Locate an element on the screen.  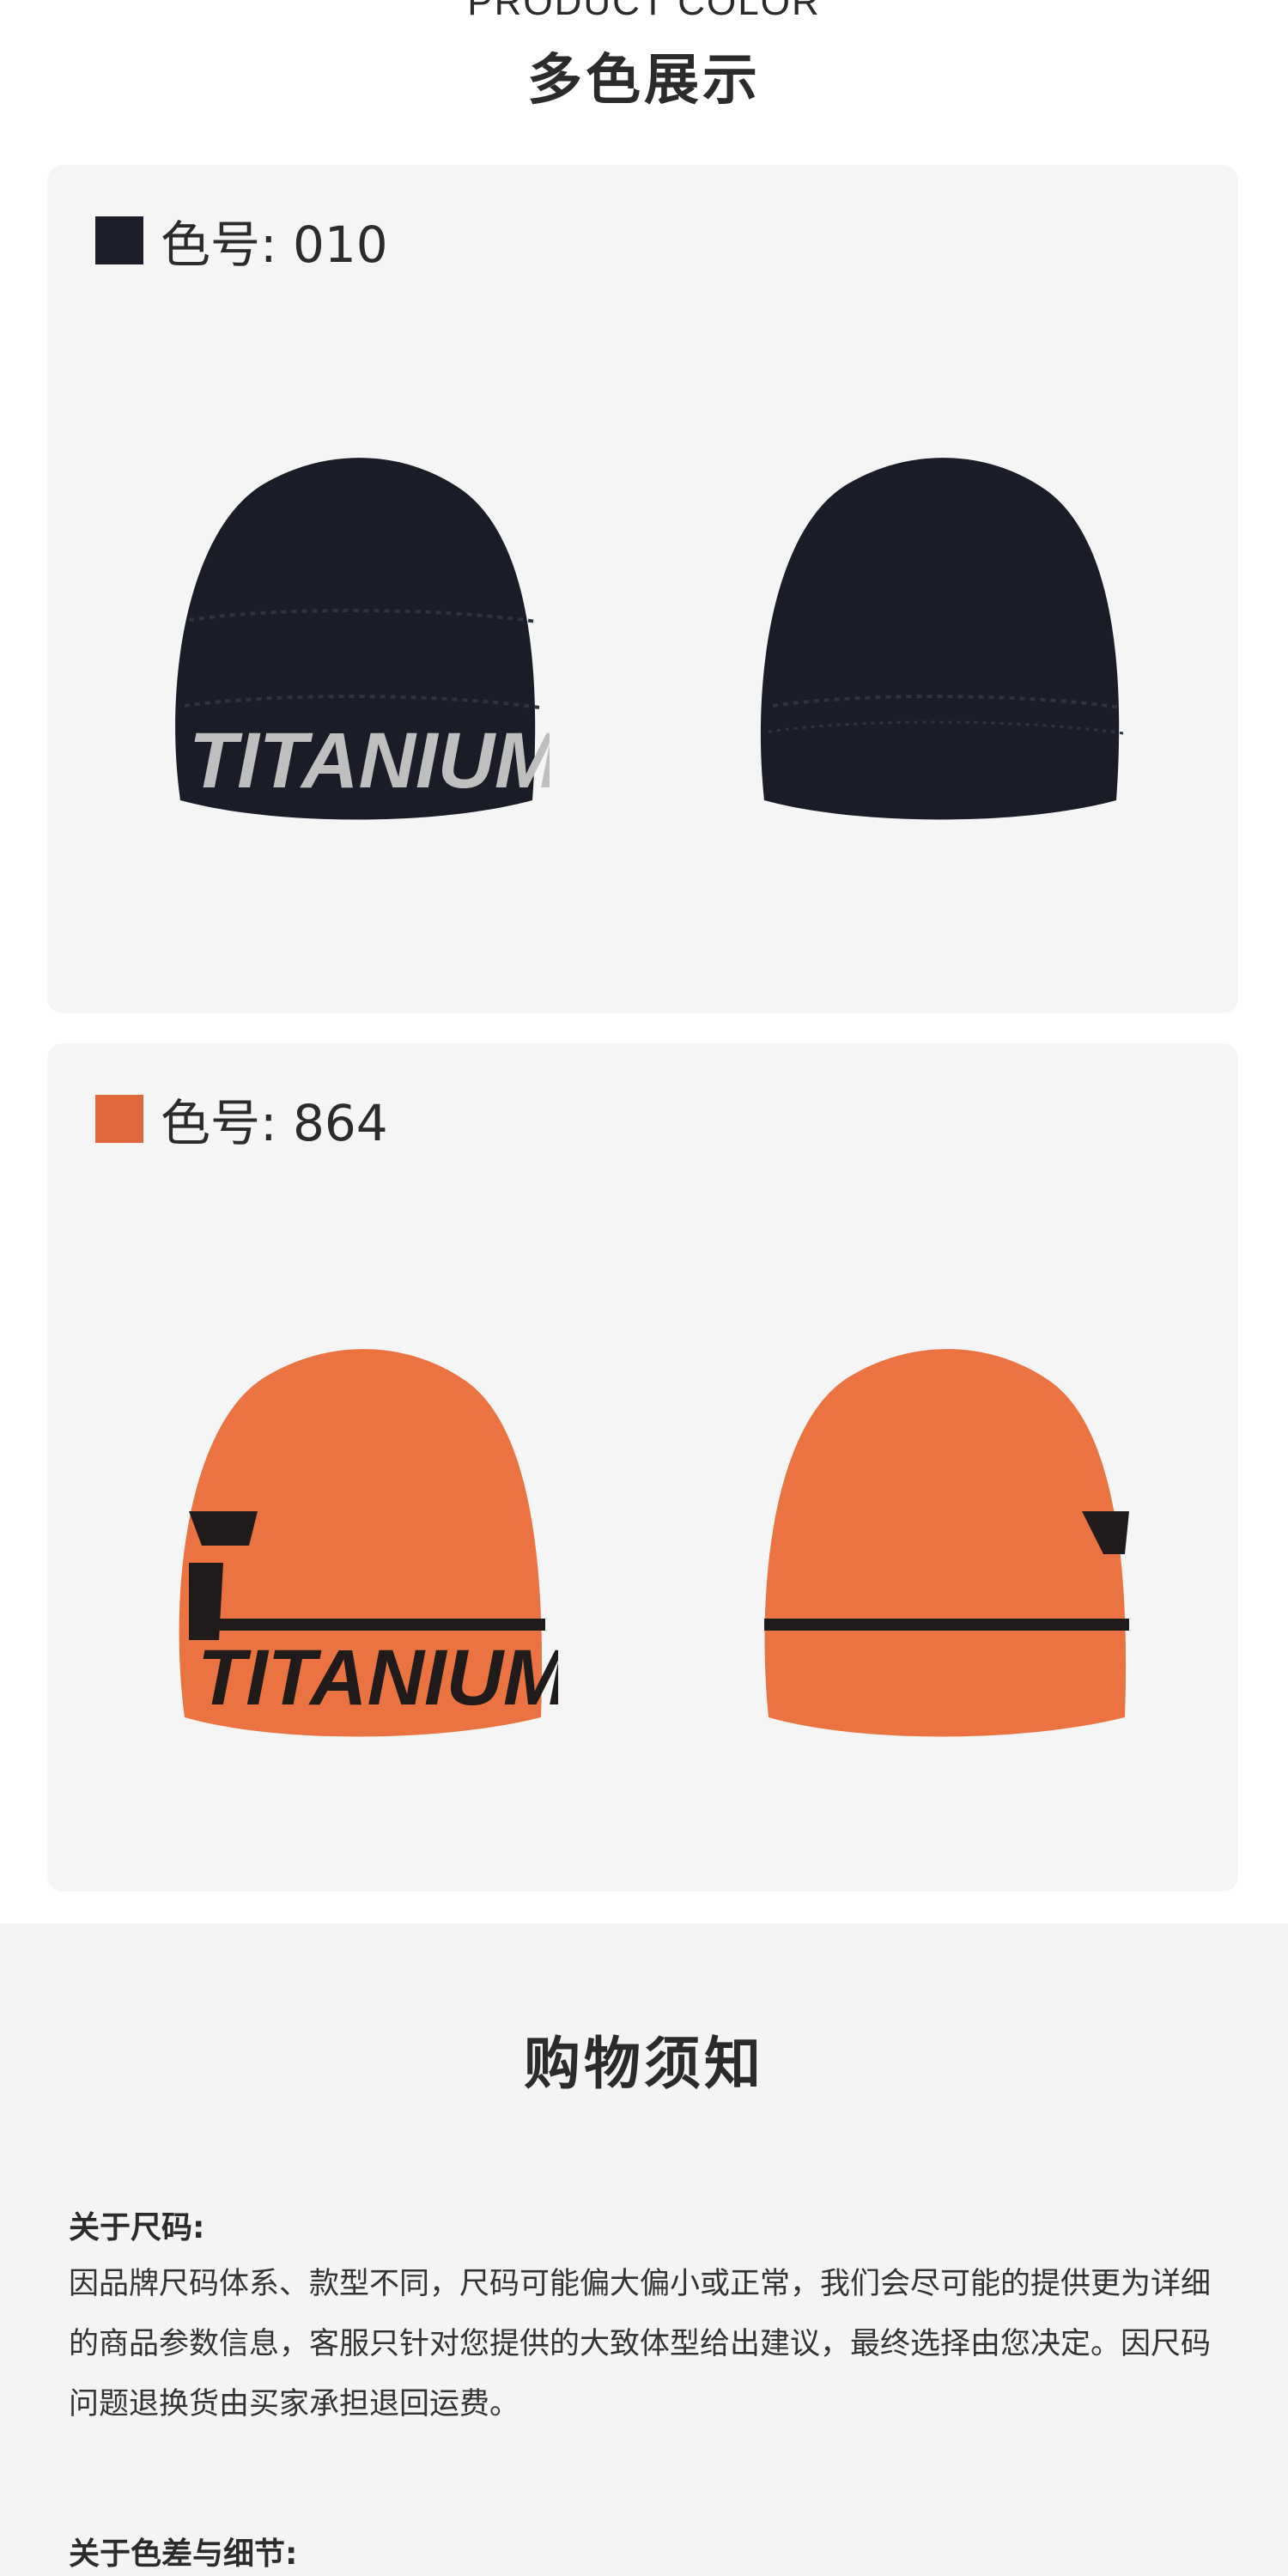
color-code-label: 色号: 864 is located at coordinates (274, 1123).